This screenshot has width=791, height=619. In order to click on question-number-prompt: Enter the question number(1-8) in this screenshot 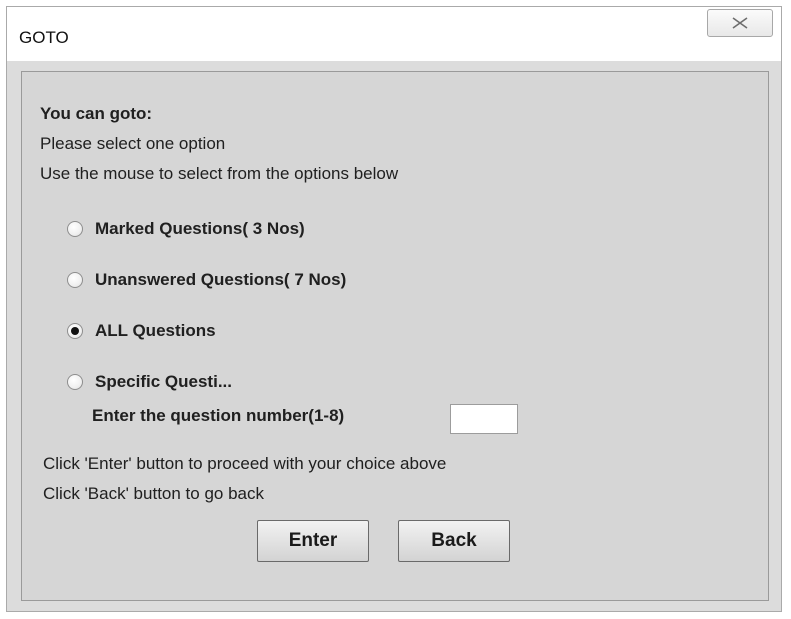, I will do `click(218, 415)`.